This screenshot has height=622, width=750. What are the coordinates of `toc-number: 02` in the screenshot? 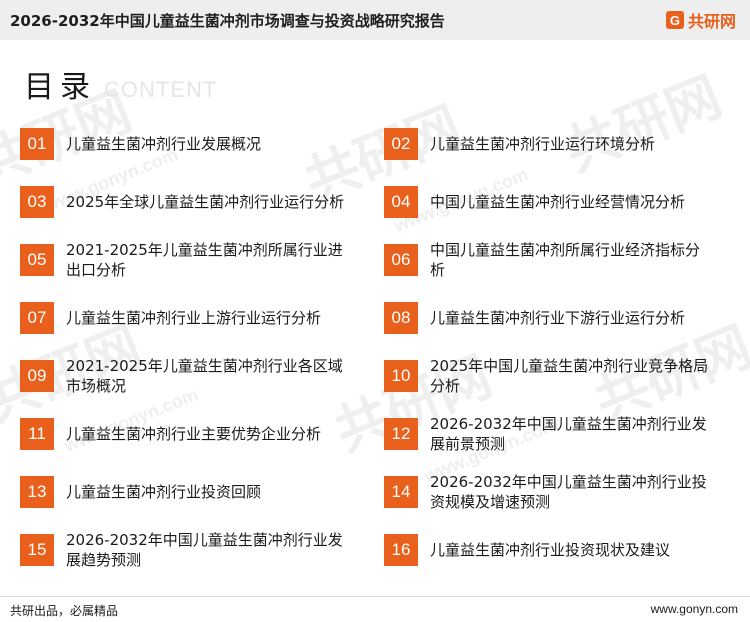 It's located at (401, 144).